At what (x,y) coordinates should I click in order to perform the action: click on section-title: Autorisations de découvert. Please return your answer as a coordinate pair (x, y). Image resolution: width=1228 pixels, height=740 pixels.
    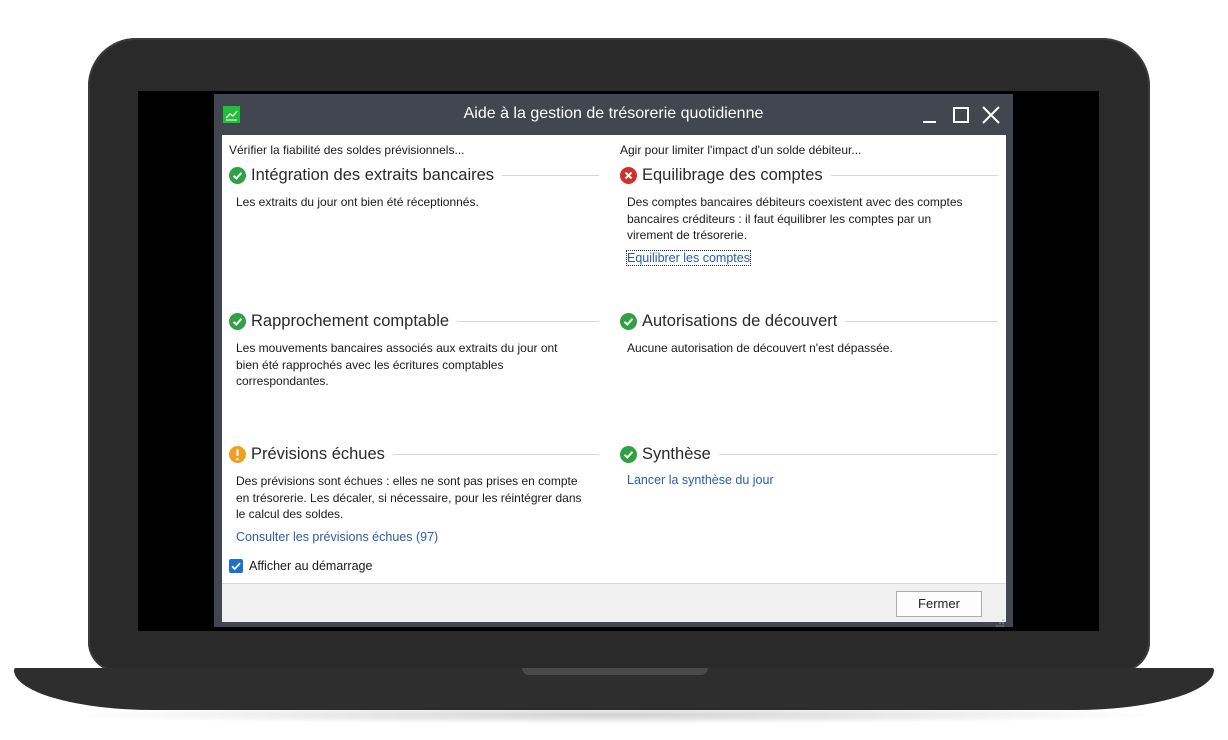
    Looking at the image, I should click on (740, 320).